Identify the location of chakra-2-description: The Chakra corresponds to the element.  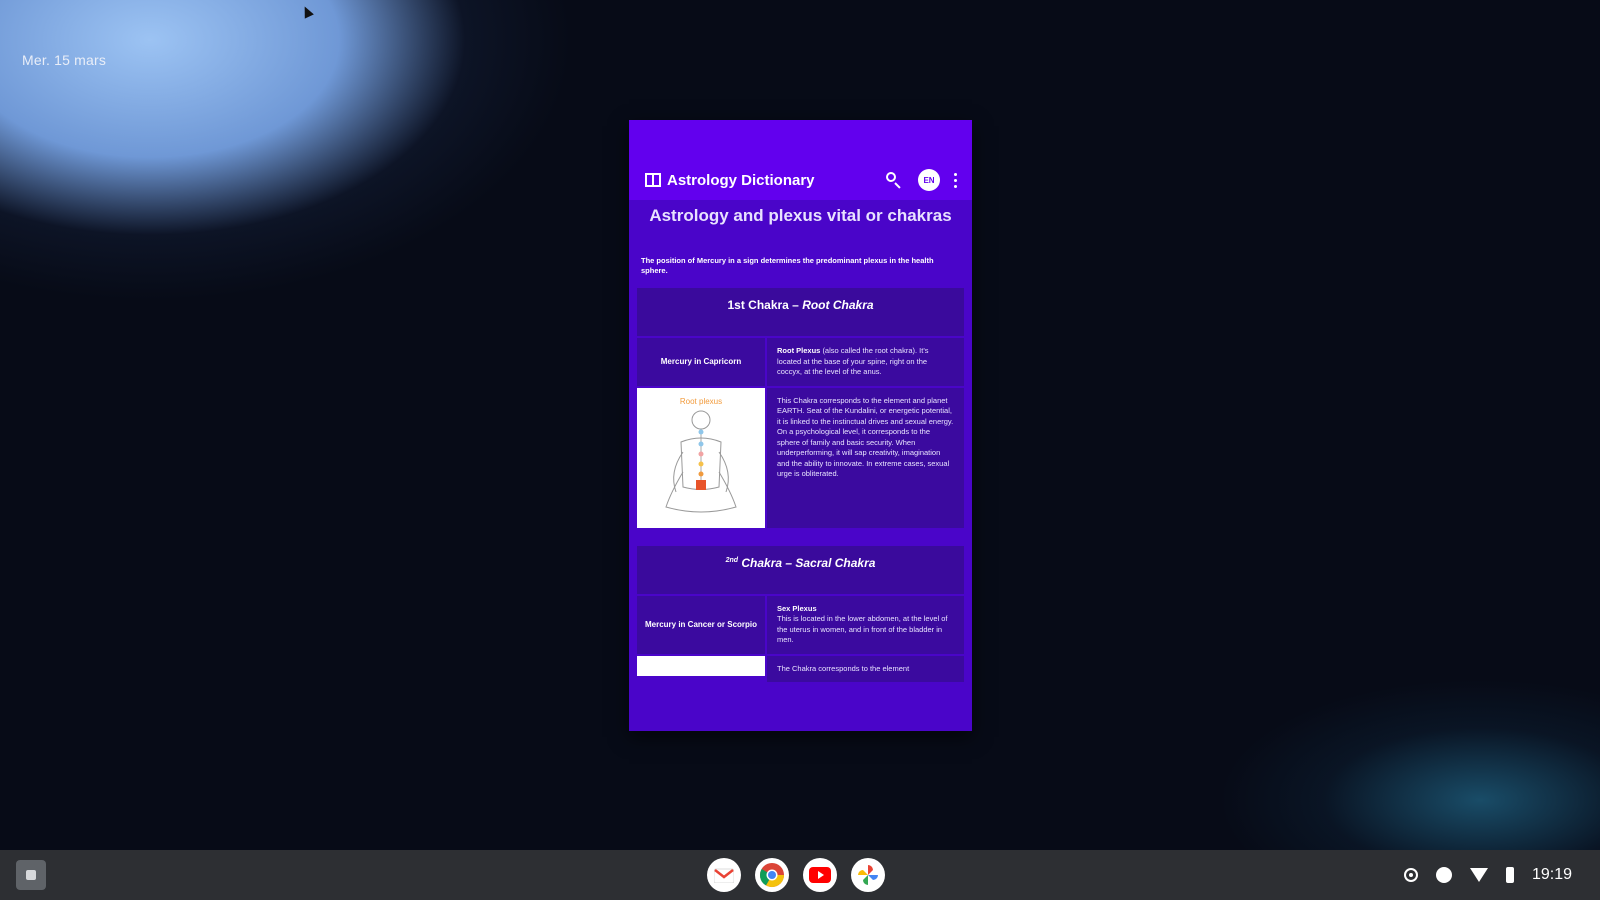
(865, 668).